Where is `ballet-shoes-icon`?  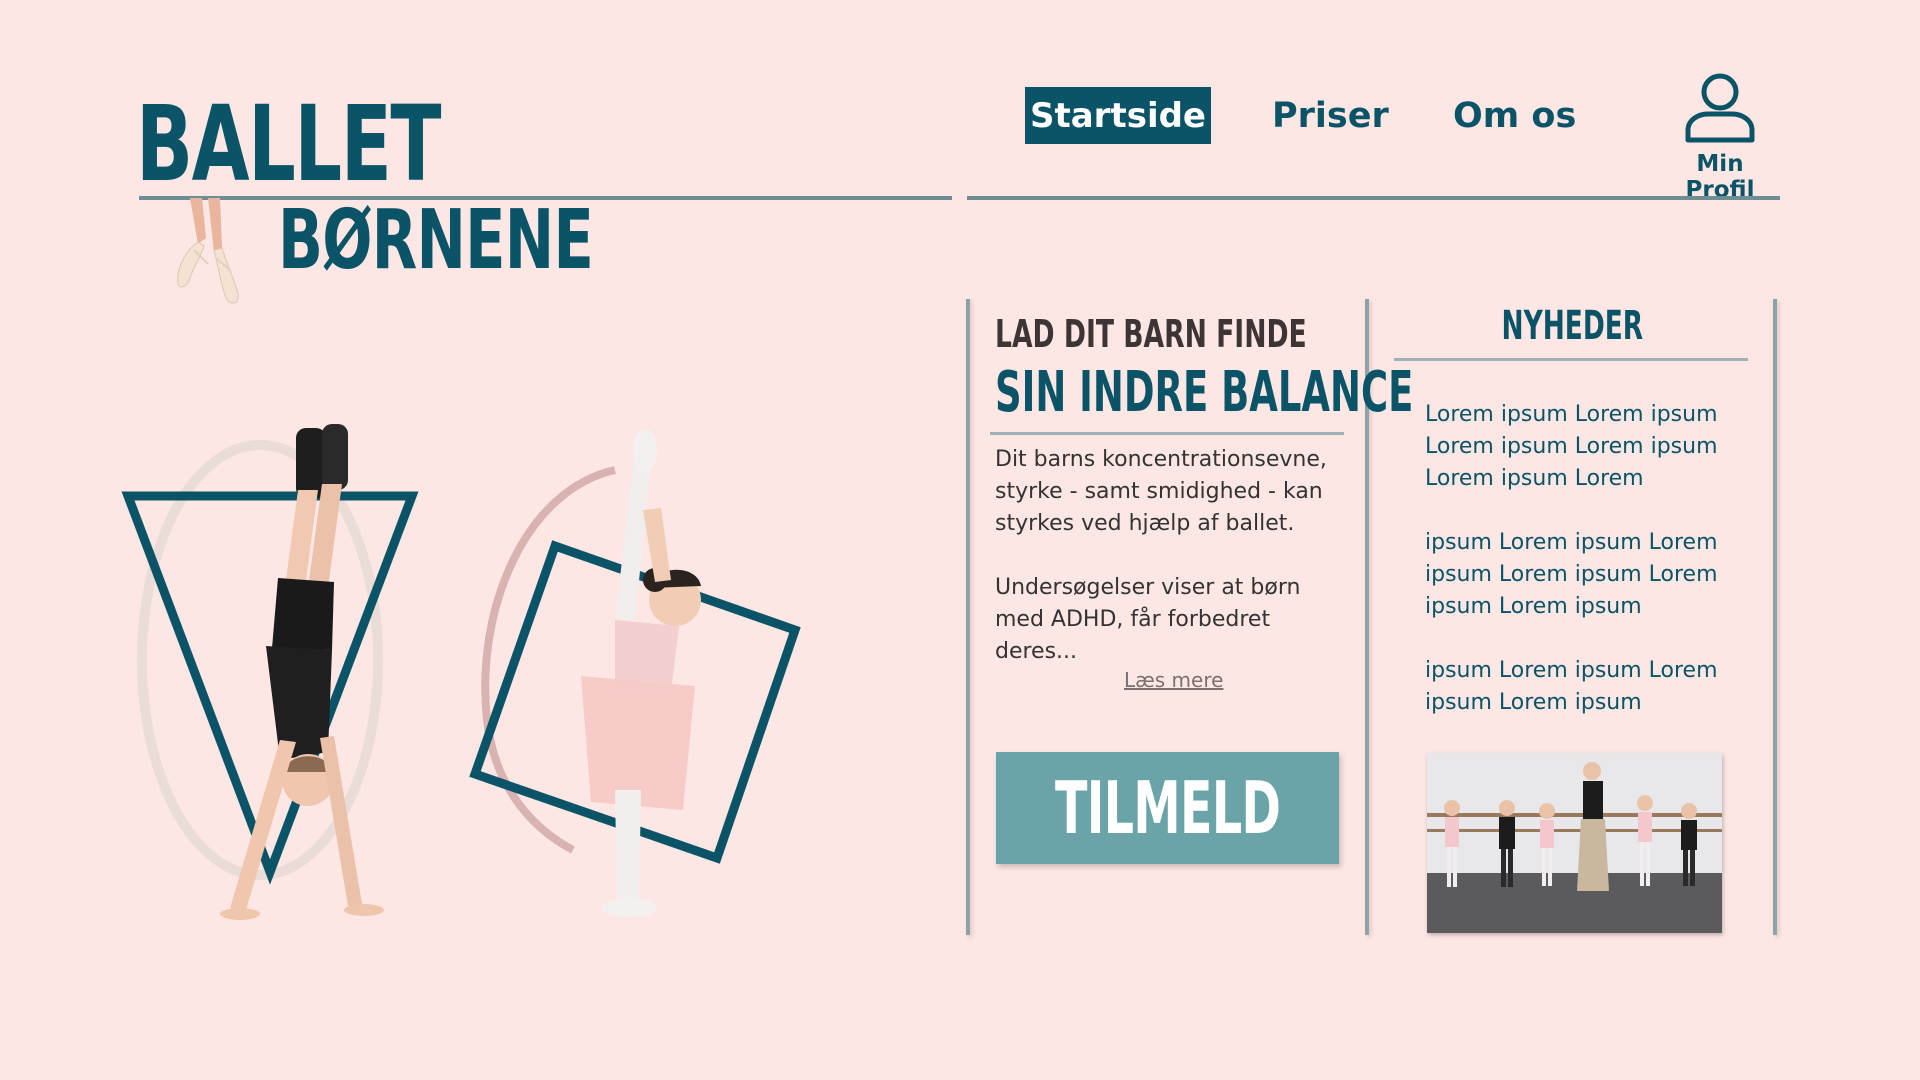 ballet-shoes-icon is located at coordinates (208, 253).